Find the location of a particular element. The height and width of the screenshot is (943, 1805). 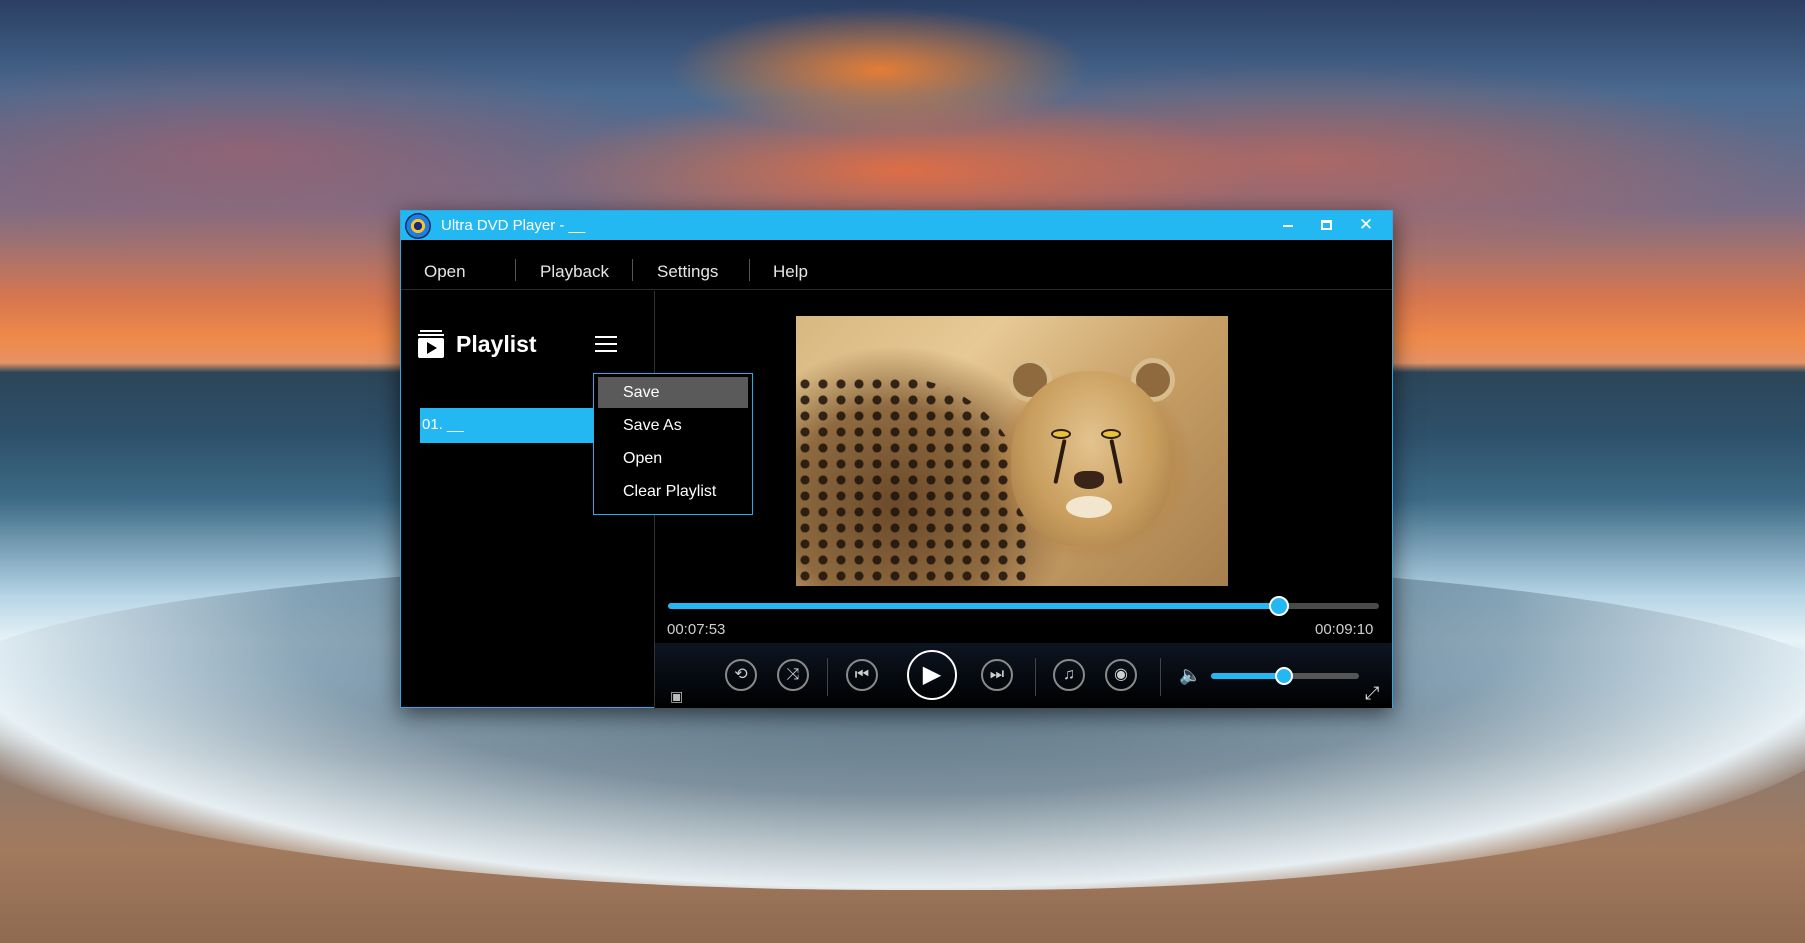

app-logo-icon is located at coordinates (418, 226).